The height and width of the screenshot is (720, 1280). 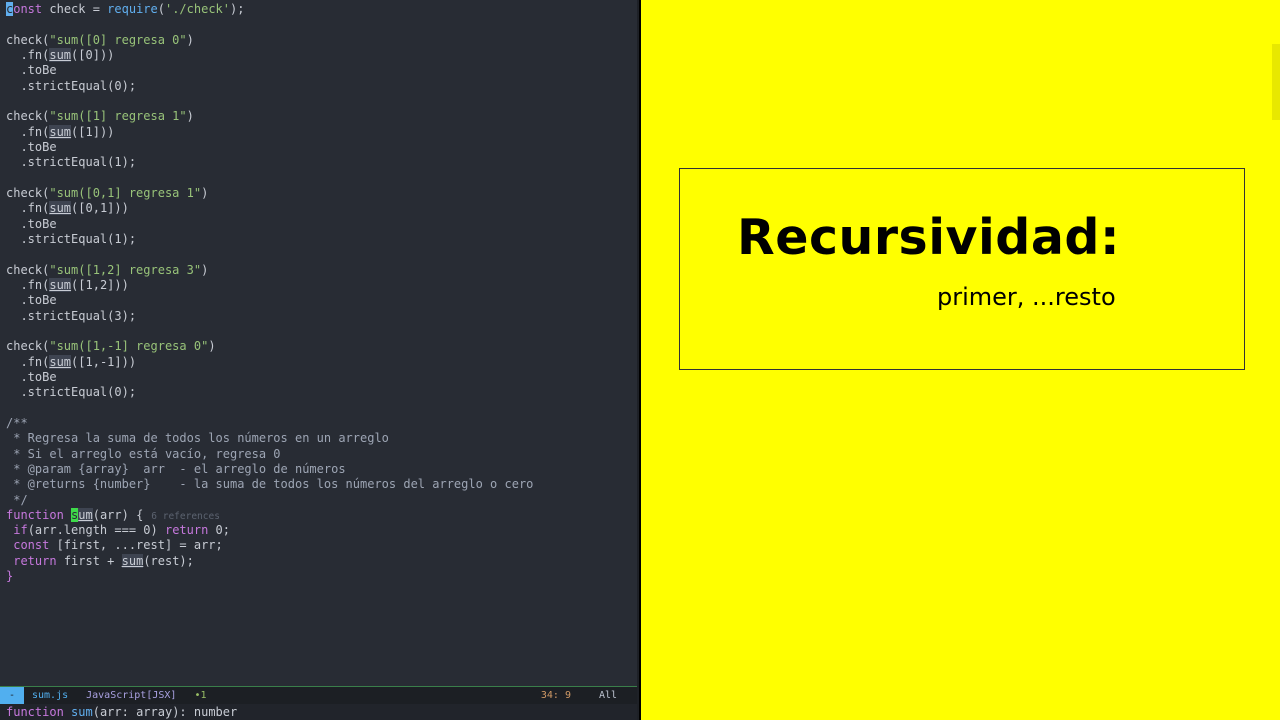 I want to click on code-line: if(arr.length === 0) return 0;, so click(x=269, y=530).